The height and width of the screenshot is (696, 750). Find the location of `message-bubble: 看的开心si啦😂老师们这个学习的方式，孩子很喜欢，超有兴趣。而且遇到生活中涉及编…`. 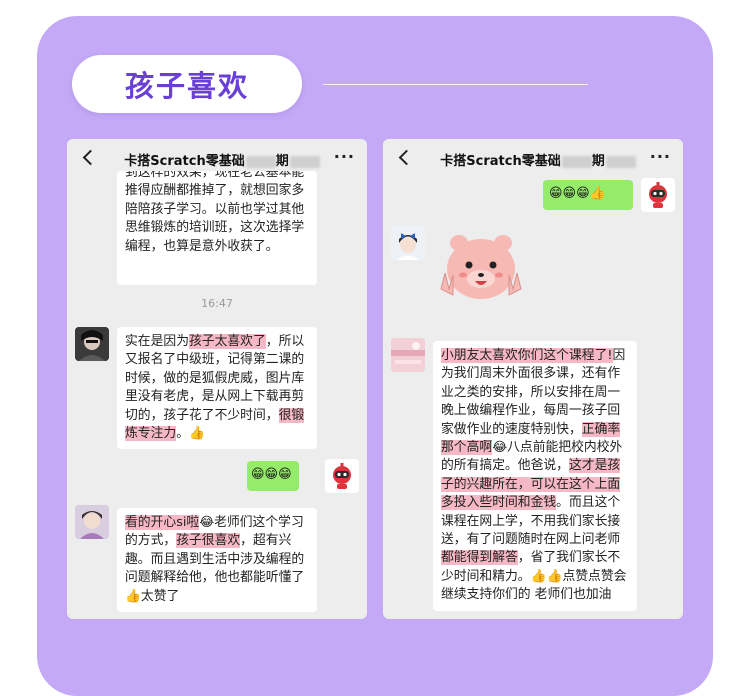

message-bubble: 看的开心si啦😂老师们这个学习的方式，孩子很喜欢，超有兴趣。而且遇到生活中涉及编… is located at coordinates (217, 560).